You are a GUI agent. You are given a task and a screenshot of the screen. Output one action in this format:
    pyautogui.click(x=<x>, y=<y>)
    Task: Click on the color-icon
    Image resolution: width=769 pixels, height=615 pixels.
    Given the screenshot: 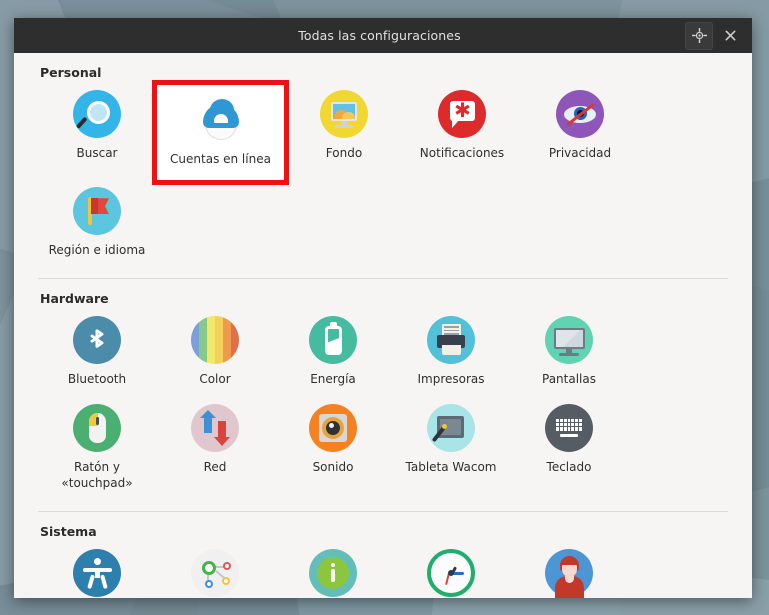 What is the action you would take?
    pyautogui.click(x=215, y=340)
    